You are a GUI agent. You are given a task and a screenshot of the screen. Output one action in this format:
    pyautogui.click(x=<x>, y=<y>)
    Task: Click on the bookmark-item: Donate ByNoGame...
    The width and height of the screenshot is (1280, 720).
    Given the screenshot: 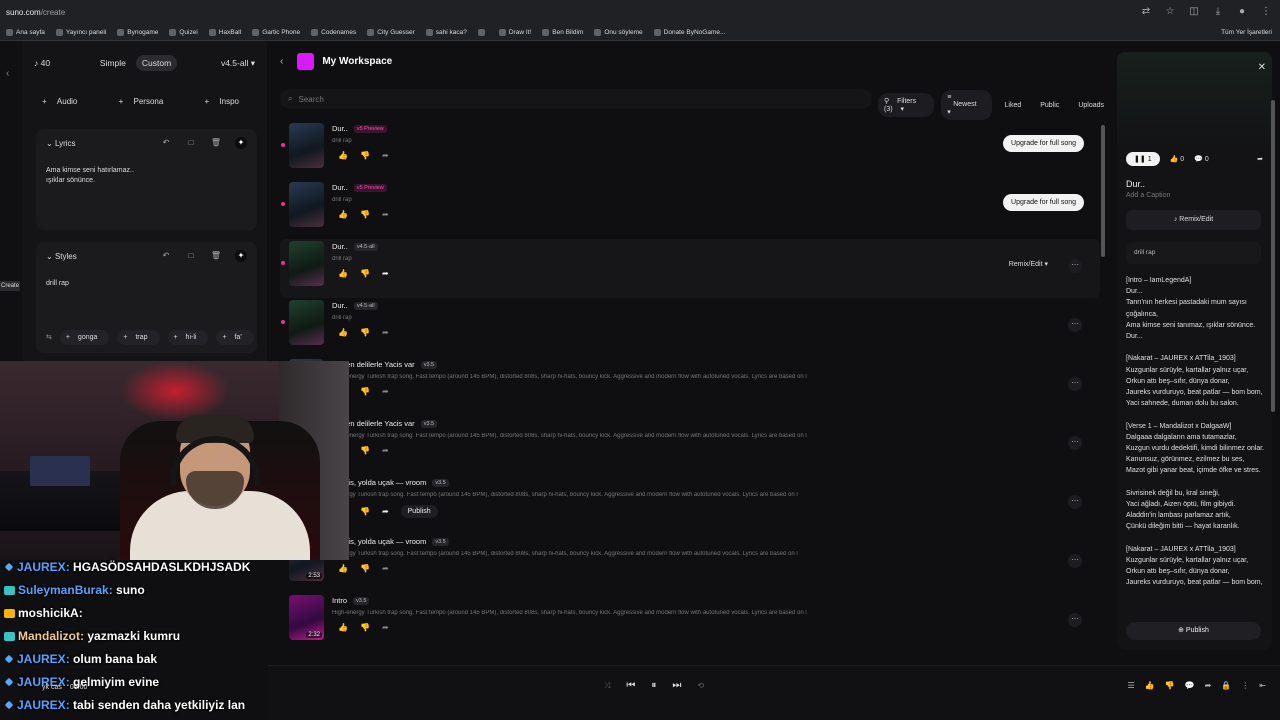 What is the action you would take?
    pyautogui.click(x=689, y=32)
    